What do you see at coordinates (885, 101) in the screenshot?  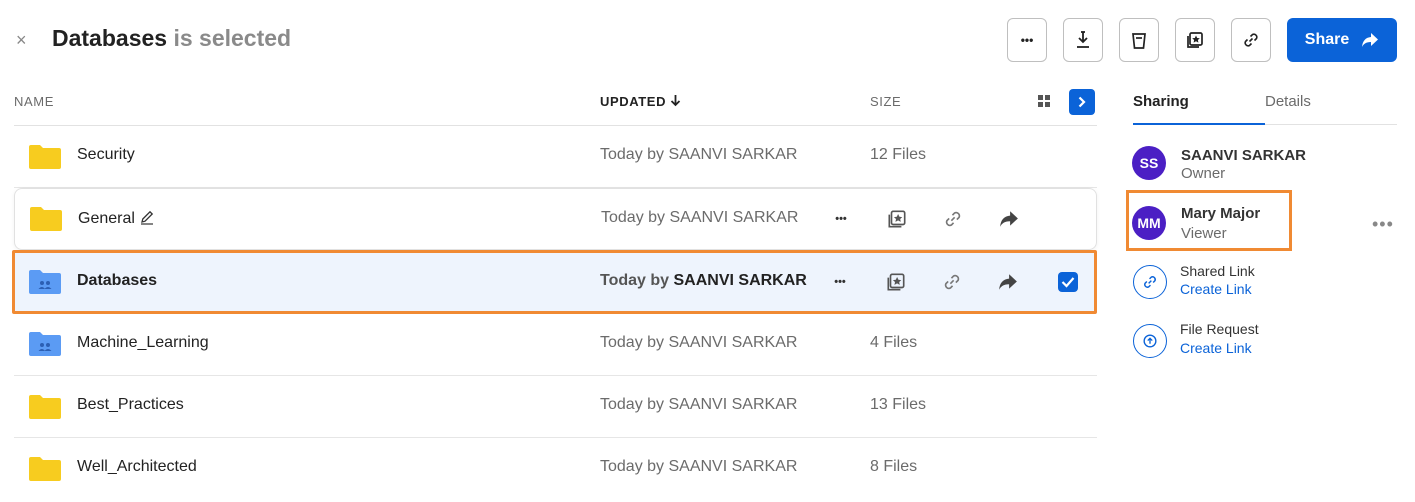 I see `column-header-size: SIZE` at bounding box center [885, 101].